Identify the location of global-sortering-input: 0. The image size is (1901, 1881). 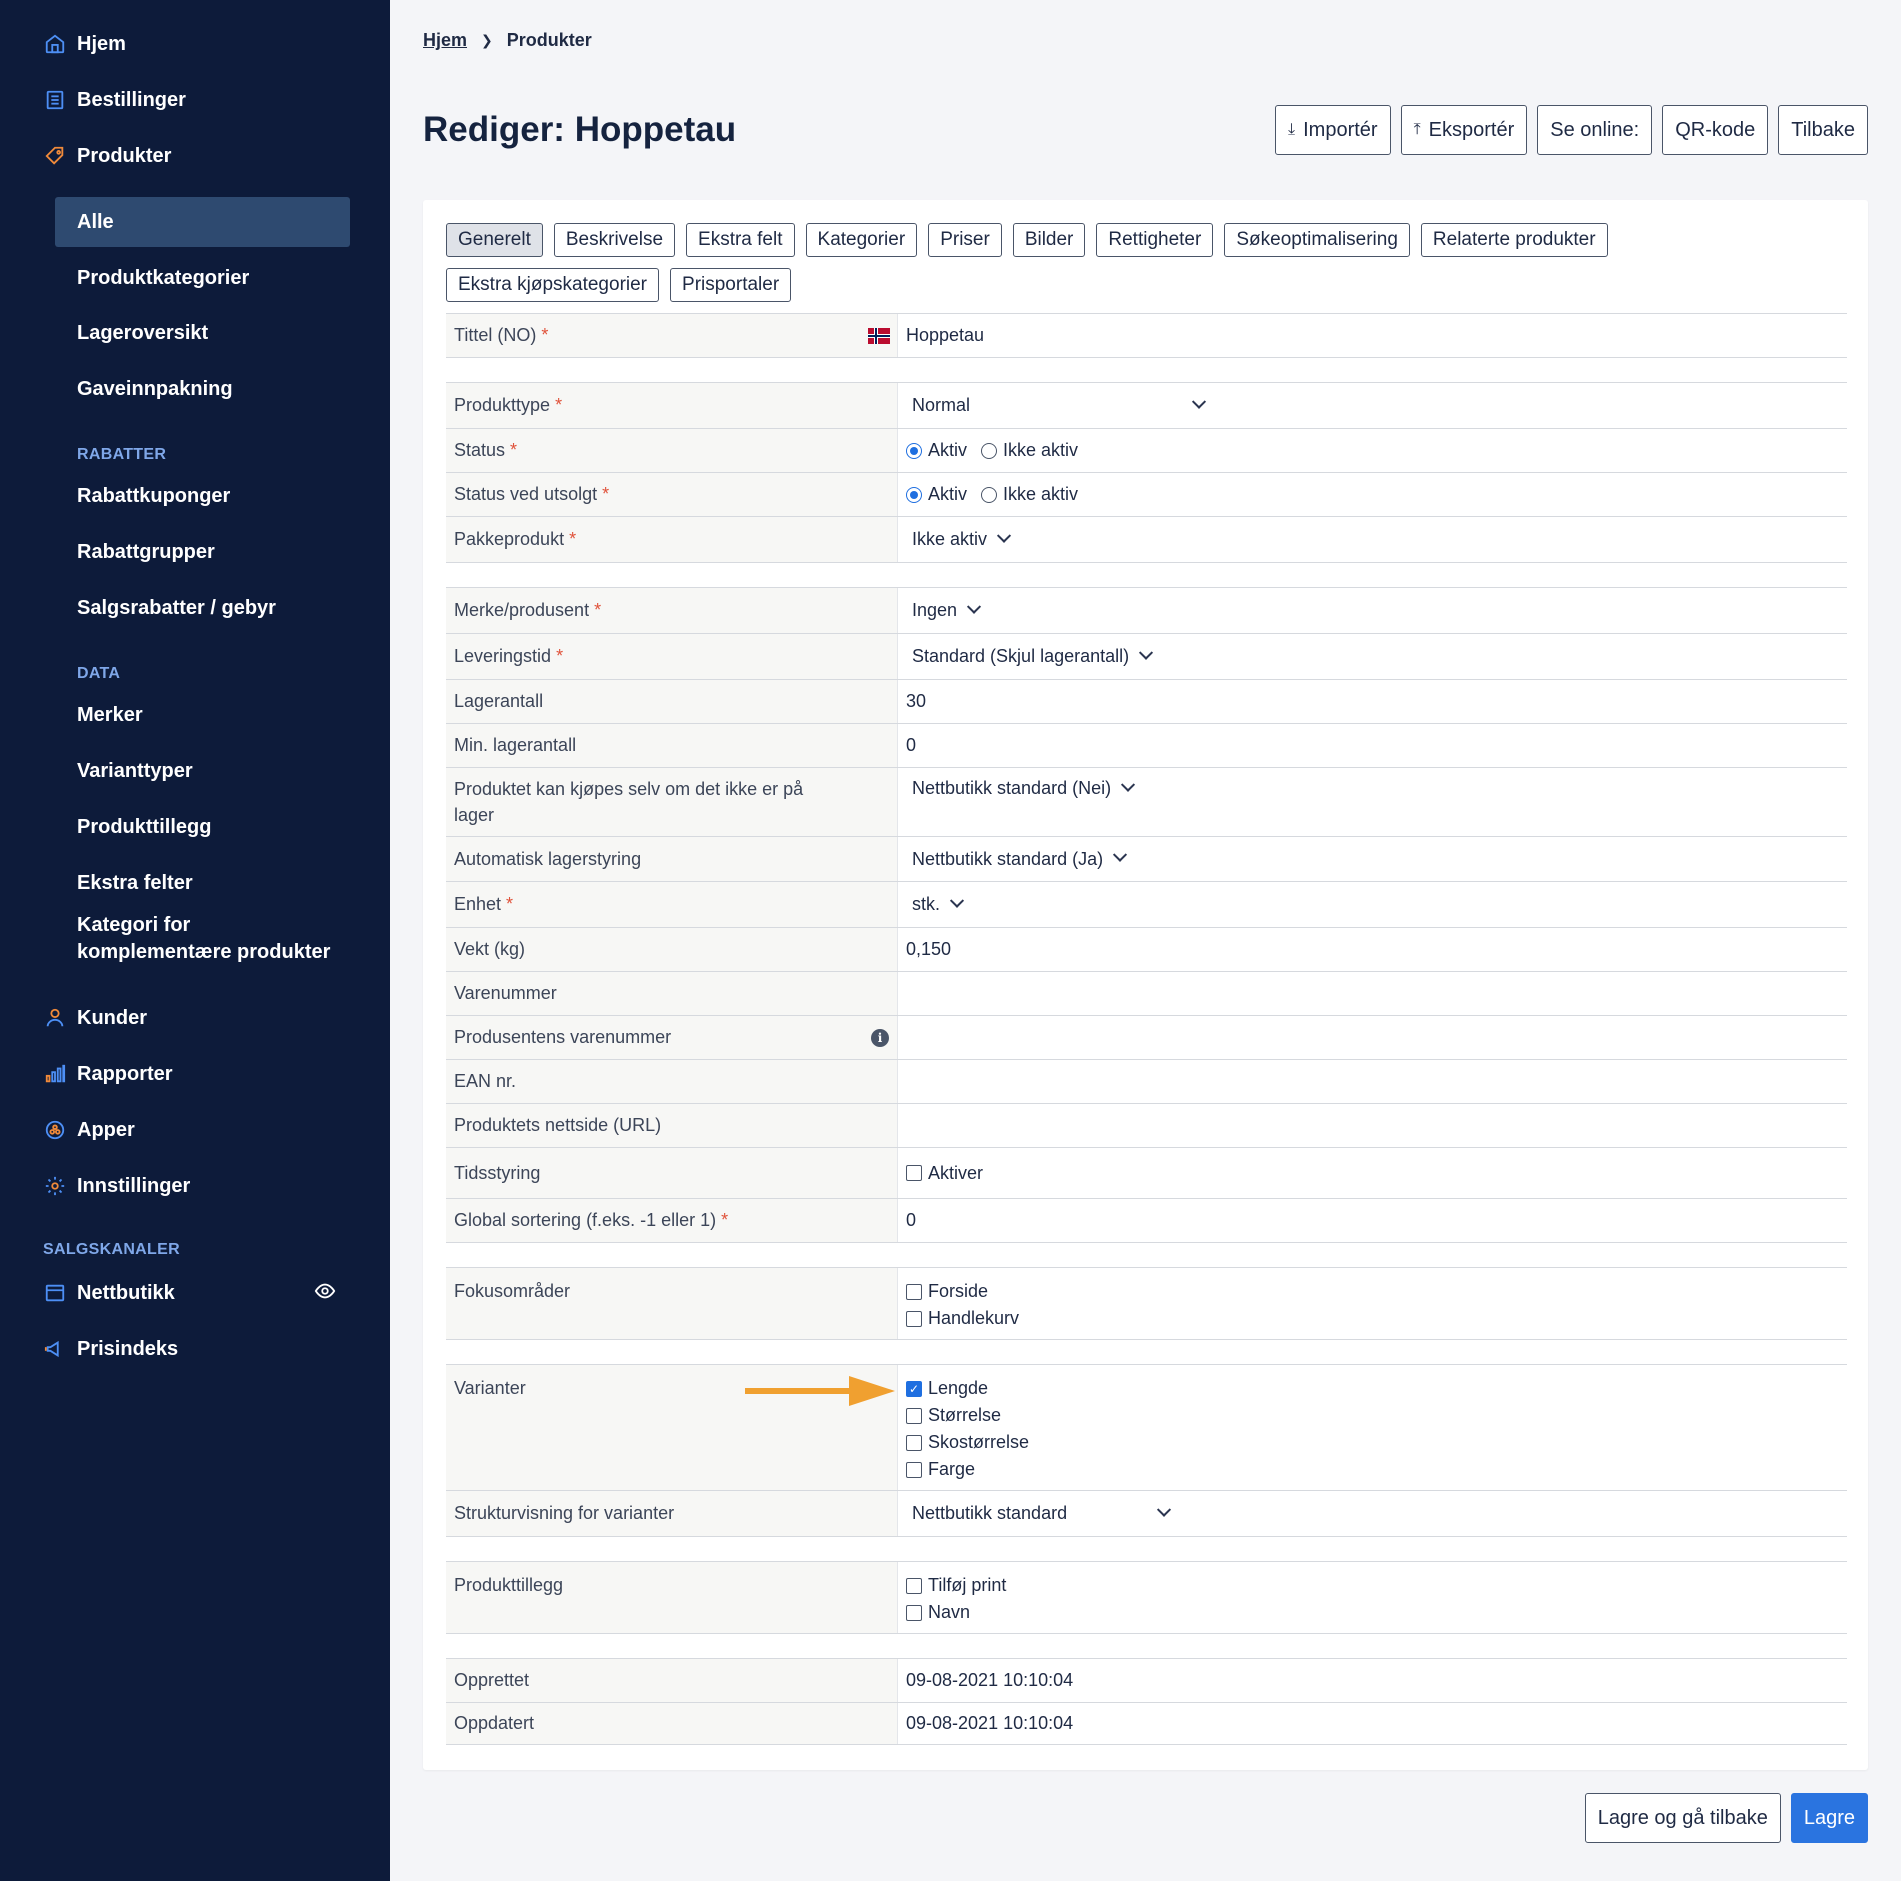
(1372, 1220).